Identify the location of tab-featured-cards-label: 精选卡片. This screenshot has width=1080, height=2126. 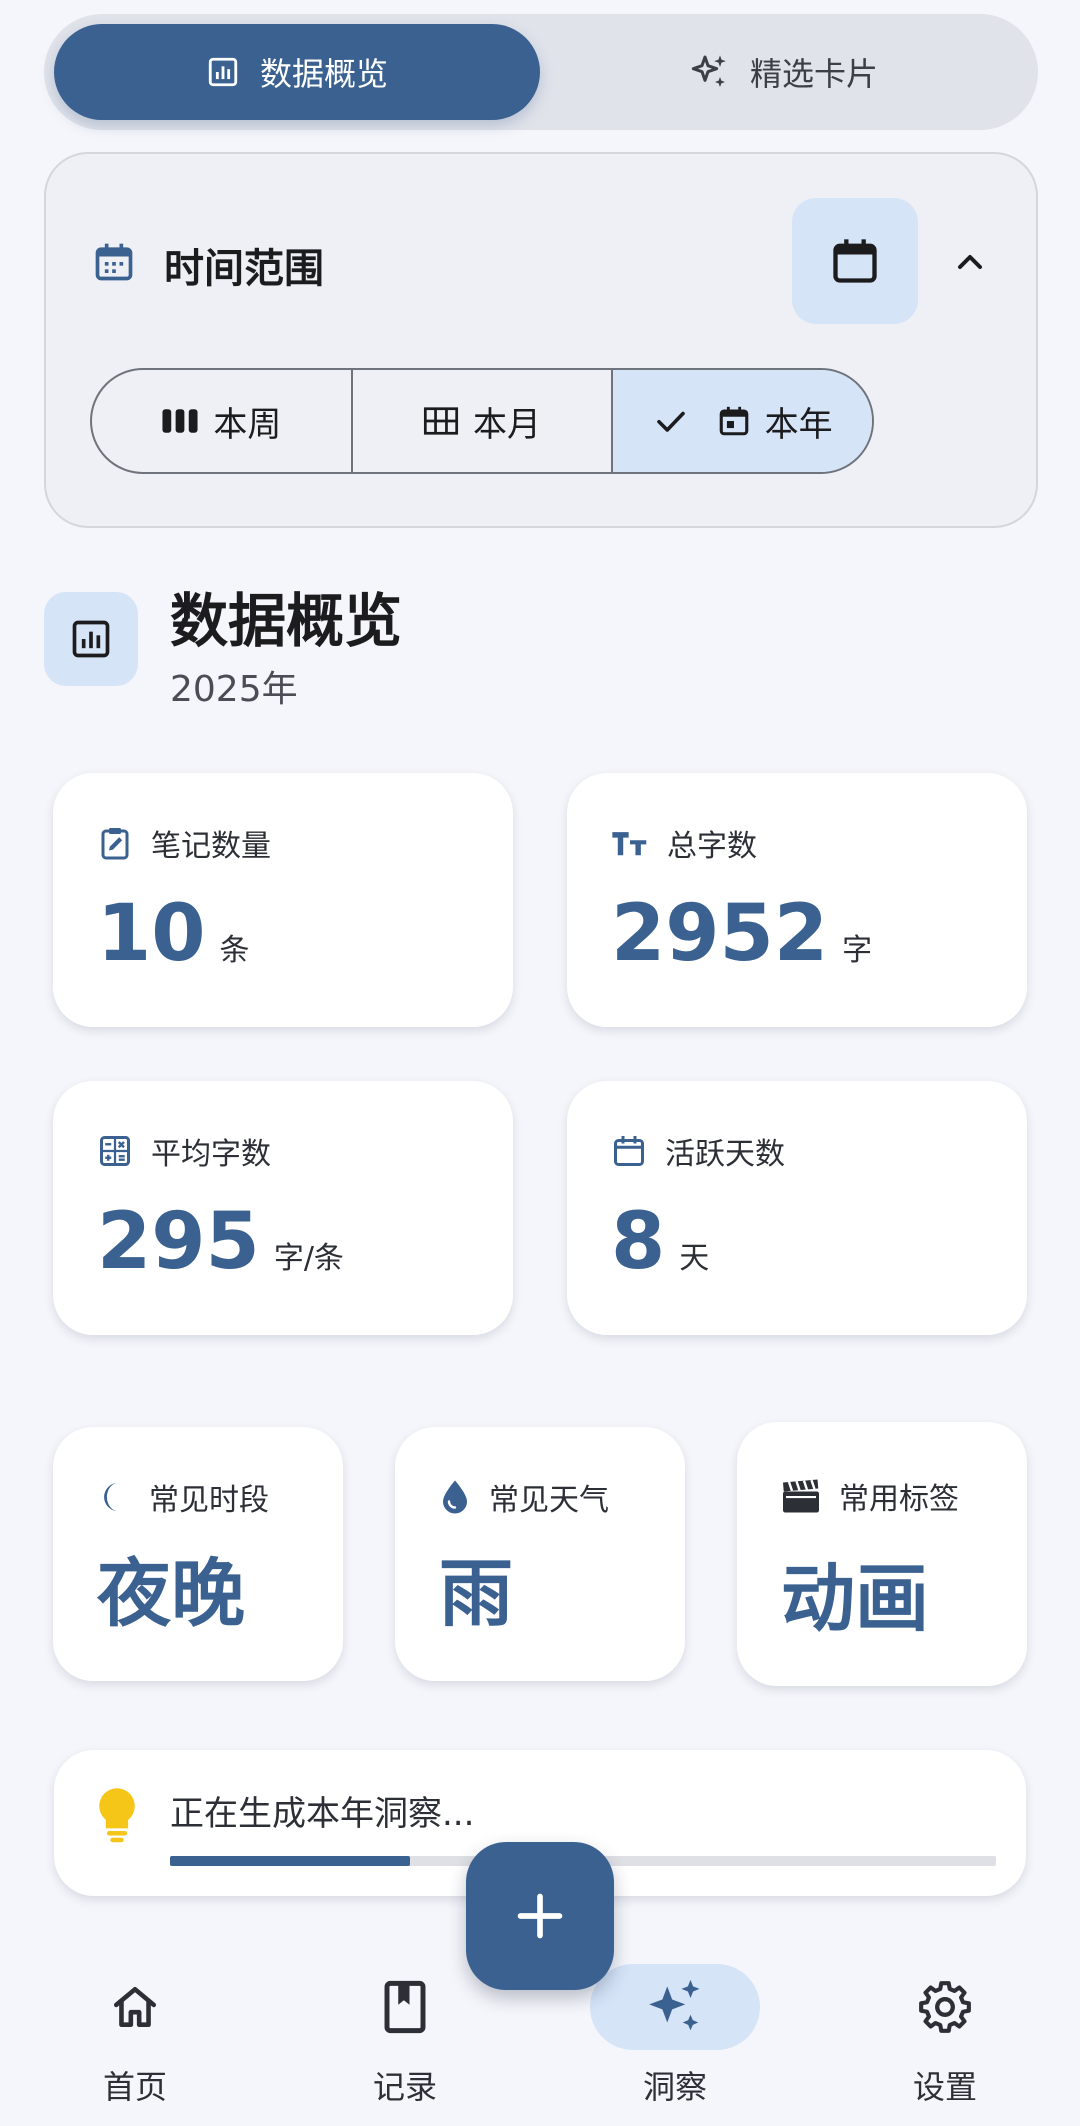
(813, 74).